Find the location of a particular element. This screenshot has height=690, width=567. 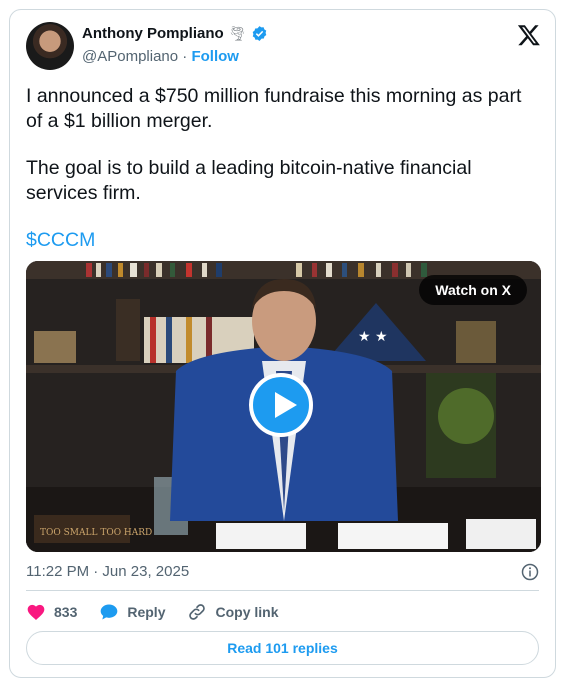

reply-label: Reply is located at coordinates (146, 612).